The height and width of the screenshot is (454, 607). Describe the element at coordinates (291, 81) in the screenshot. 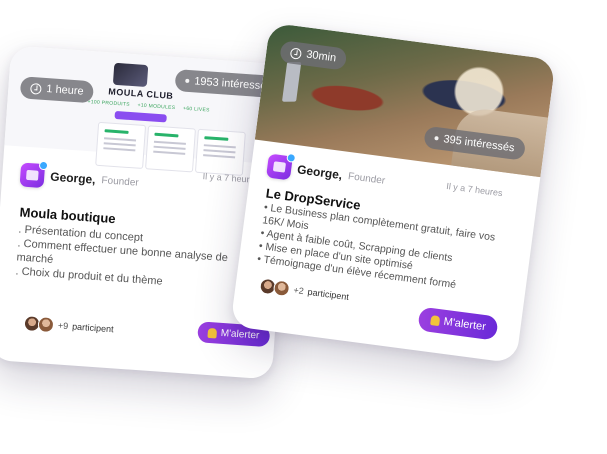

I see `laptop-illustration` at that location.